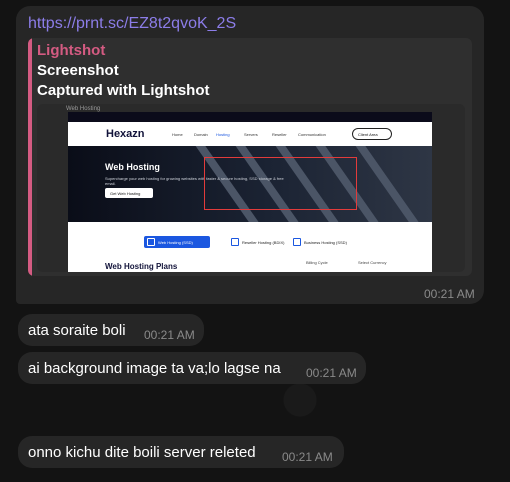 This screenshot has height=482, width=510. What do you see at coordinates (141, 266) in the screenshot?
I see `screenshot-plans-title: Web Hosting Plans` at bounding box center [141, 266].